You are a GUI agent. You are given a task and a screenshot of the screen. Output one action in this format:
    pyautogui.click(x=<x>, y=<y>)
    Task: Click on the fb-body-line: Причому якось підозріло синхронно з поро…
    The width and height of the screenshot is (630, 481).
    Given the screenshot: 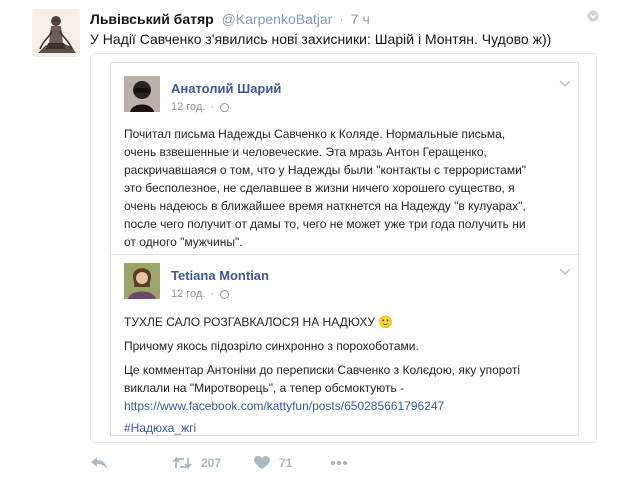 What is the action you would take?
    pyautogui.click(x=271, y=346)
    